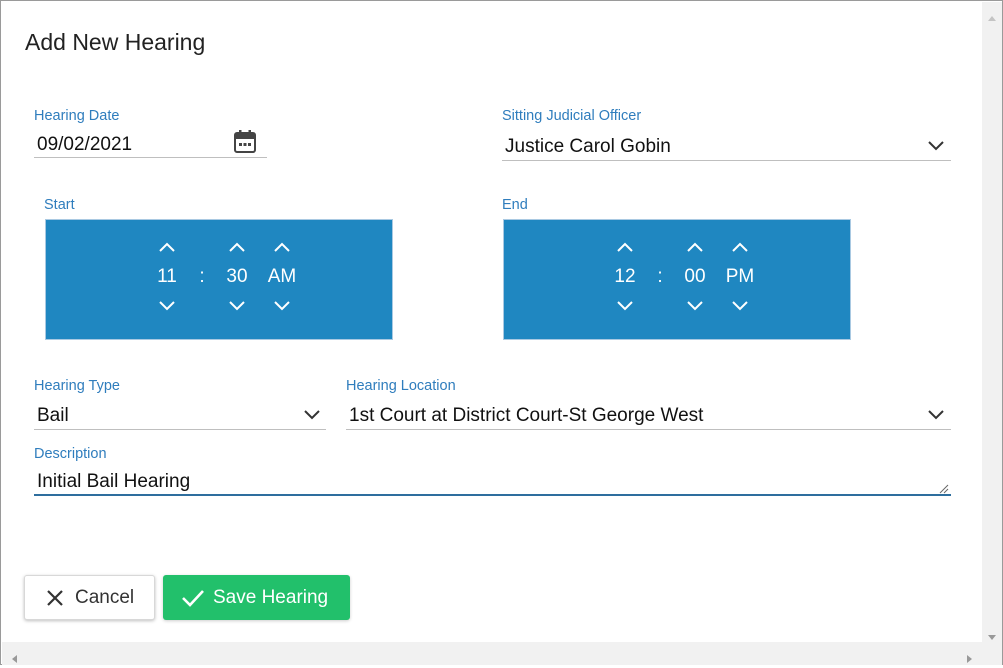 The image size is (1003, 668). What do you see at coordinates (271, 597) in the screenshot?
I see `save-label: Save Hearing` at bounding box center [271, 597].